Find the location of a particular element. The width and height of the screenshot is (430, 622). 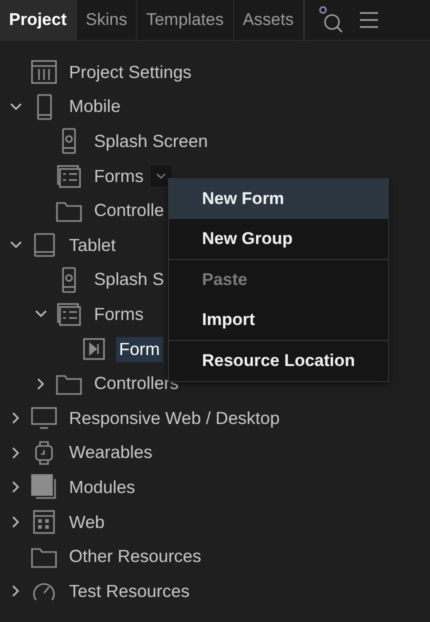

tree-item: Form is located at coordinates (139, 349).